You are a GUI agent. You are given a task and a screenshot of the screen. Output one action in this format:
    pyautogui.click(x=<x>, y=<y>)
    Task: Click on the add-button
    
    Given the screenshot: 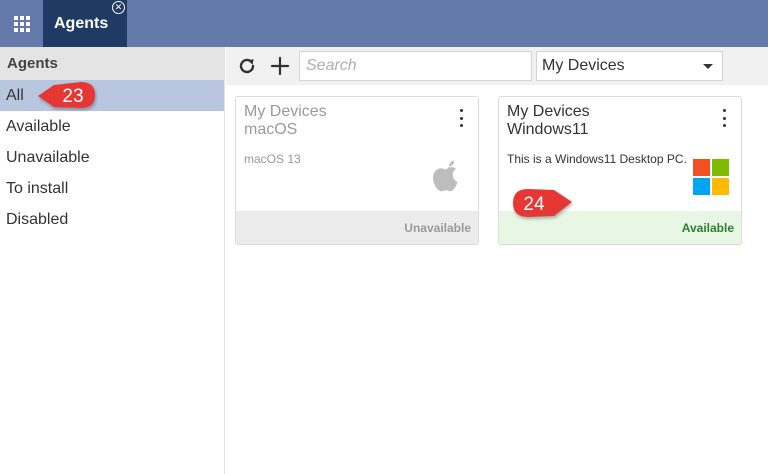 What is the action you would take?
    pyautogui.click(x=280, y=66)
    